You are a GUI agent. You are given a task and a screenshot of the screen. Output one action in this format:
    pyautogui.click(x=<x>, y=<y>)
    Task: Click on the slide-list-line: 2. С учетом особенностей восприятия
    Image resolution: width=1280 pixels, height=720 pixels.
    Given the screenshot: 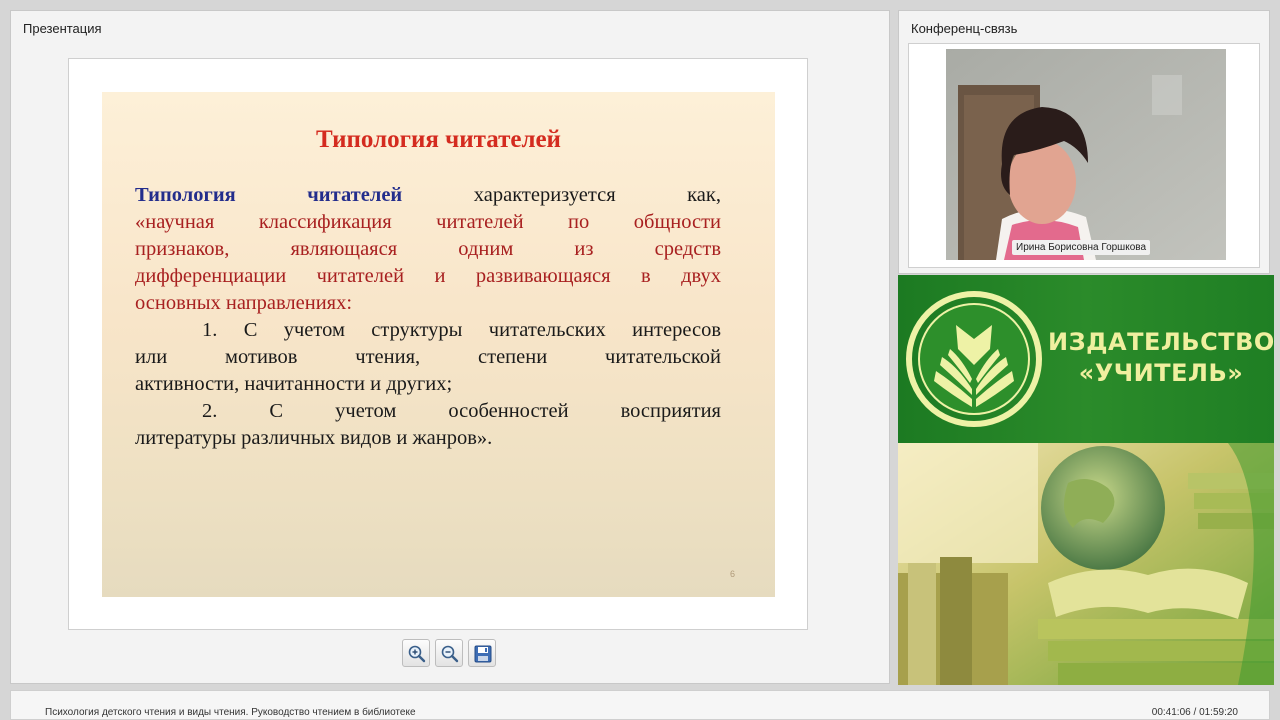 What is the action you would take?
    pyautogui.click(x=461, y=411)
    